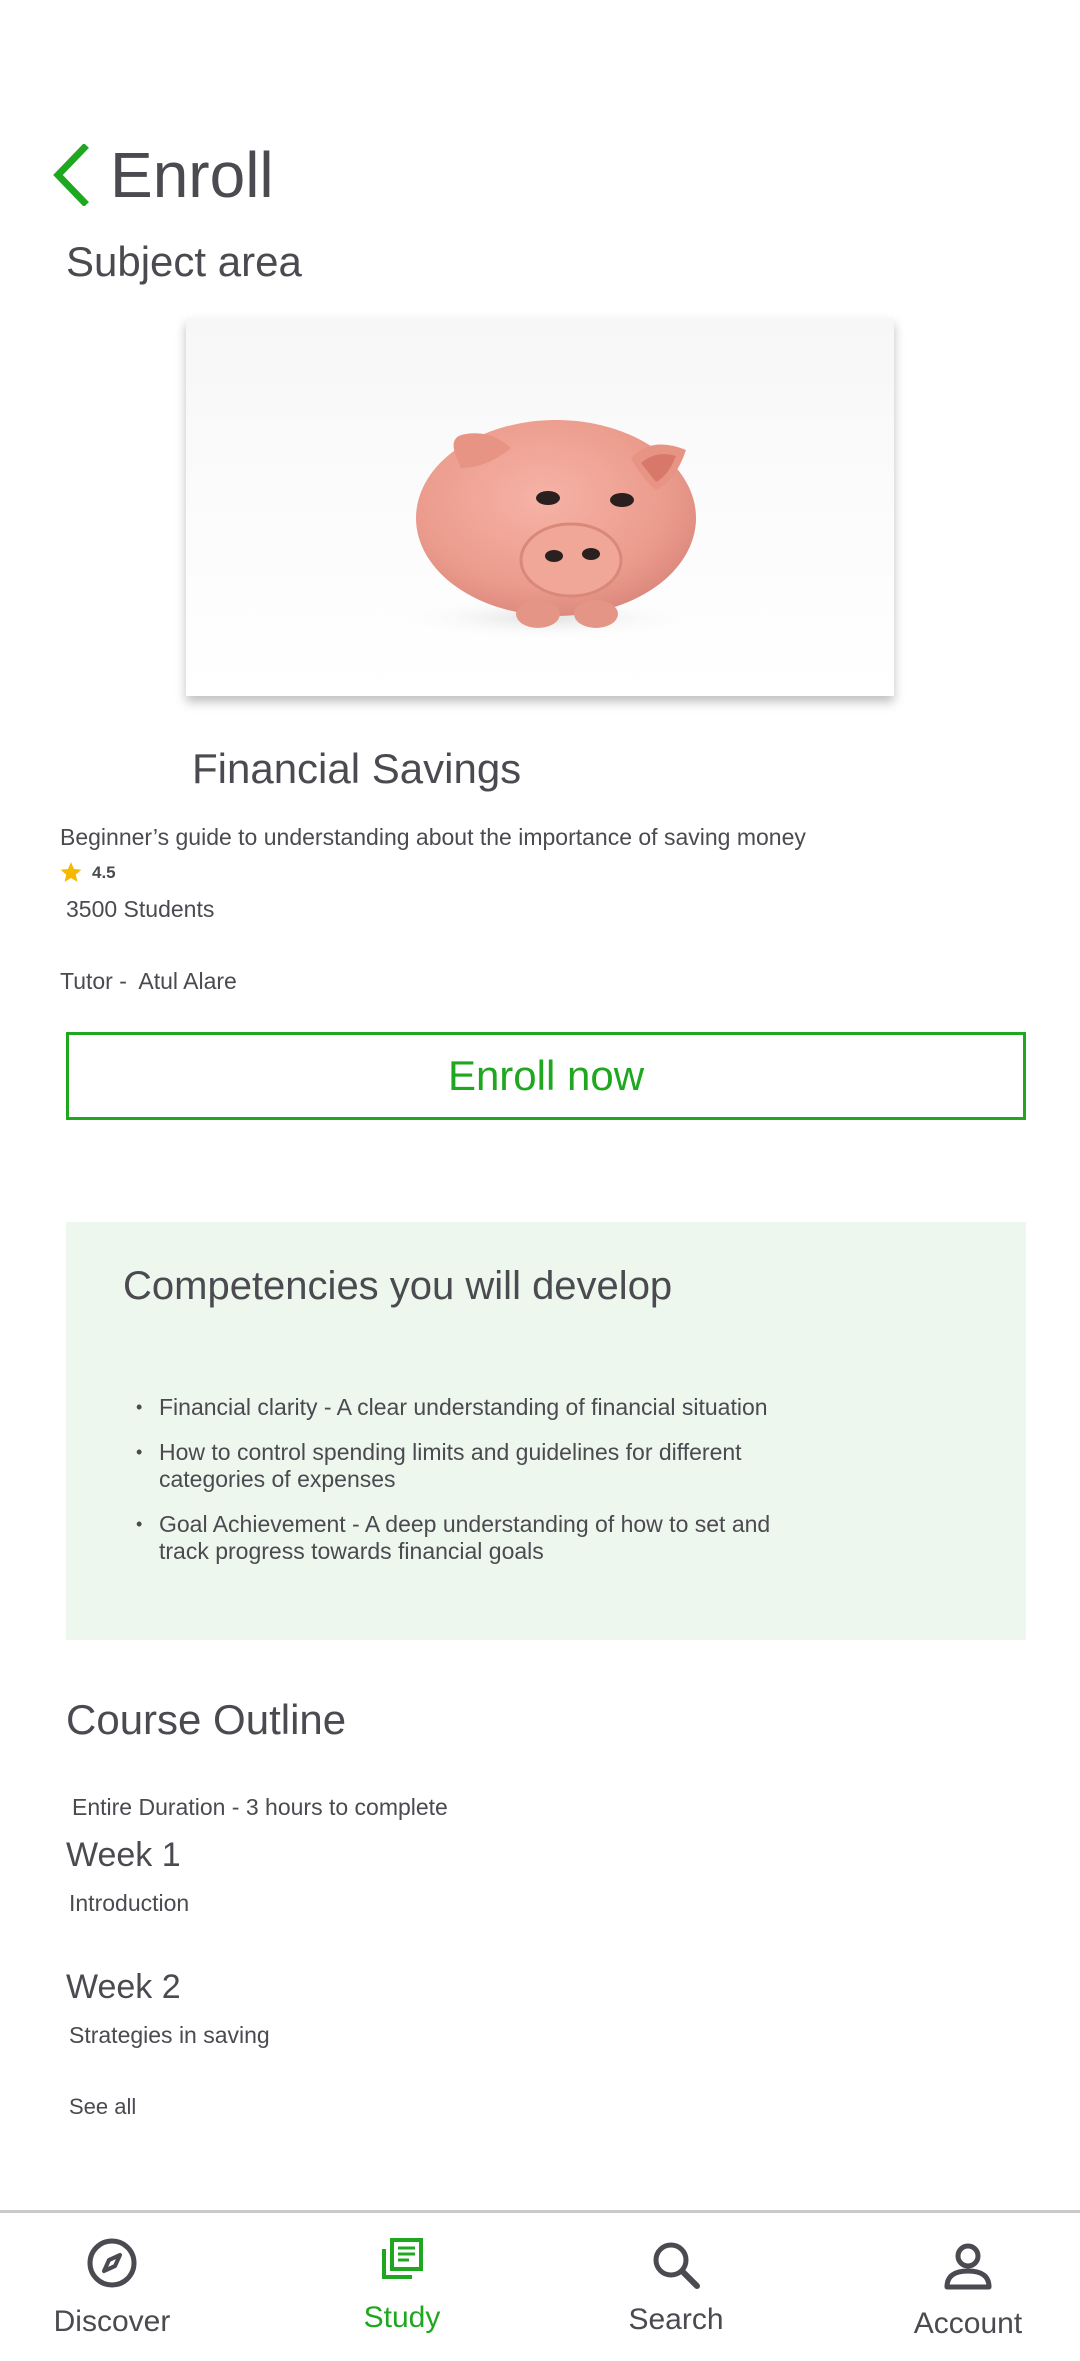 The image size is (1080, 2361). What do you see at coordinates (540, 2285) in the screenshot?
I see `bottom-navigation: Discover Study Search Account` at bounding box center [540, 2285].